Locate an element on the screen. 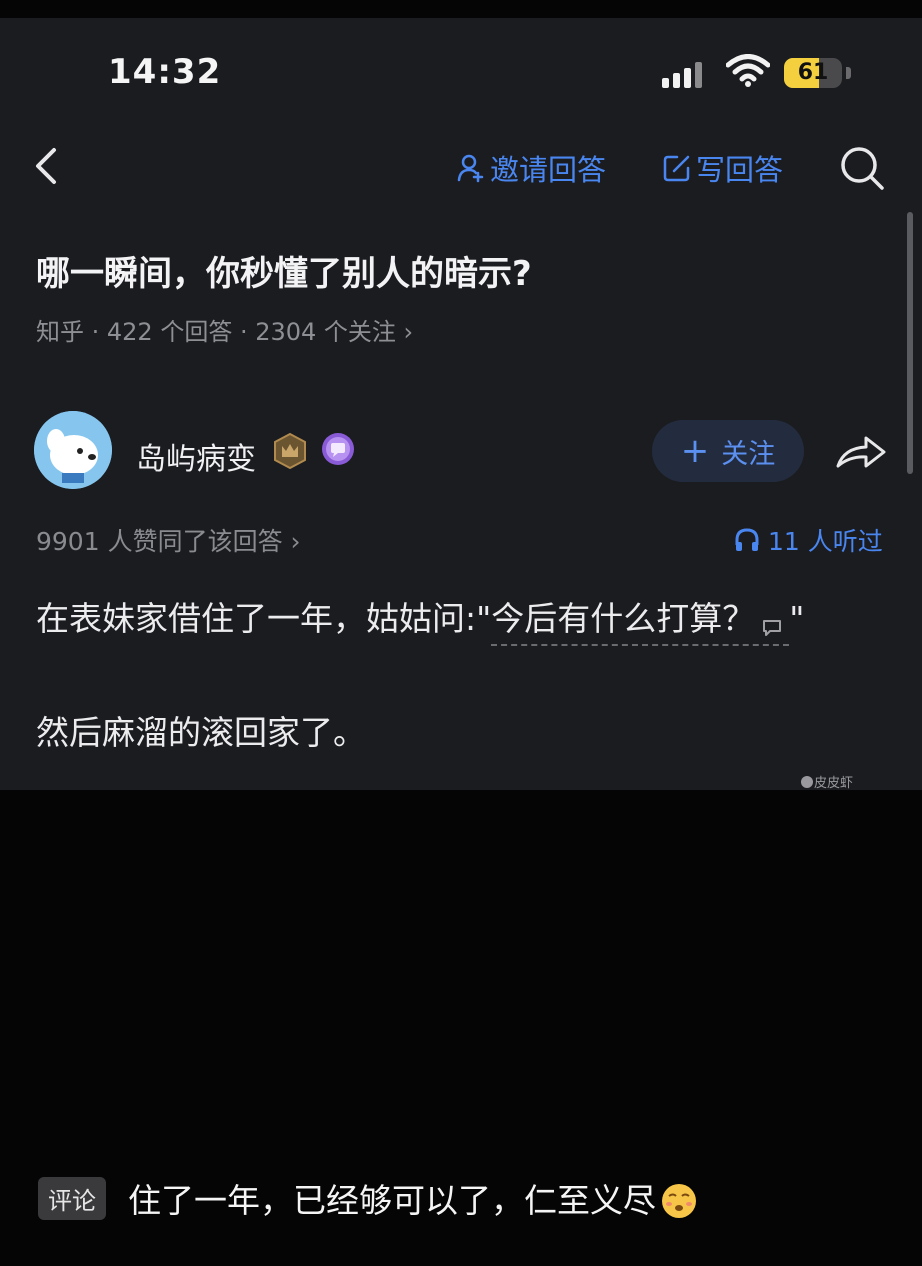 This screenshot has height=1266, width=922. signal-icon is located at coordinates (686, 74).